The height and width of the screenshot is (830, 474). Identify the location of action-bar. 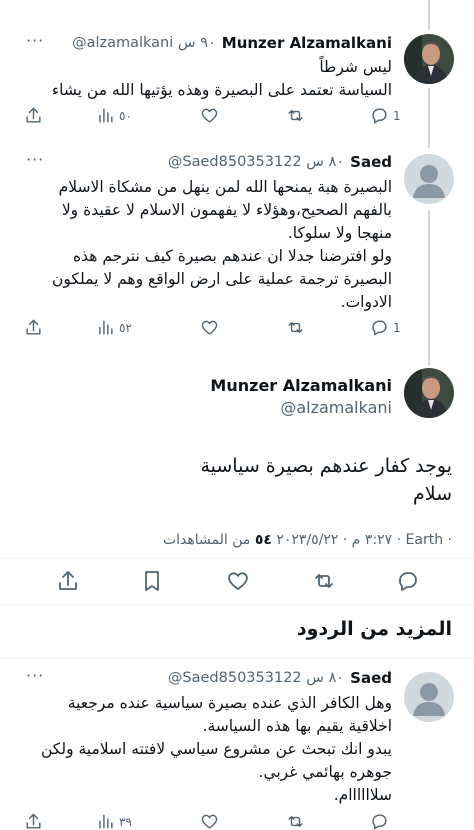
(240, 582).